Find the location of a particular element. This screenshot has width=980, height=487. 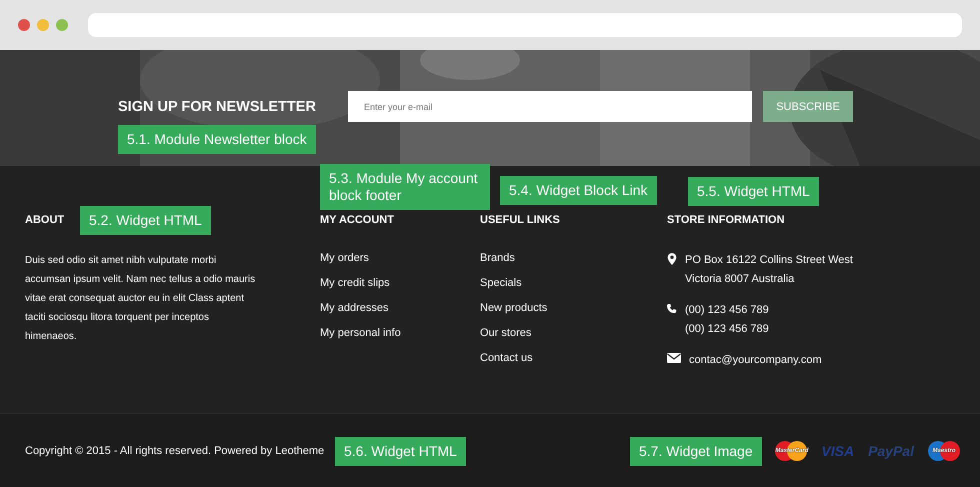

annotation-label: 5.3. Module My account block footer is located at coordinates (405, 187).